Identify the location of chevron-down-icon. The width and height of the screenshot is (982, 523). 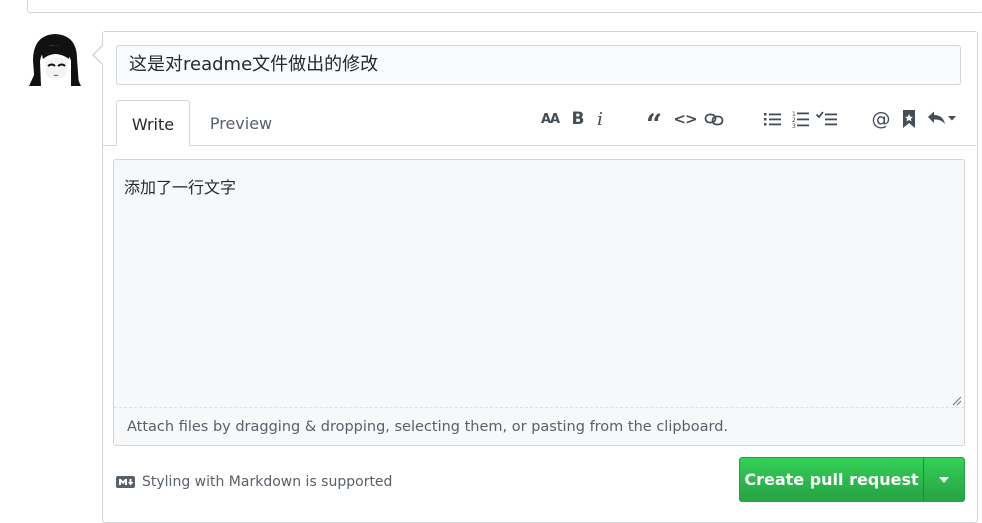
(944, 479).